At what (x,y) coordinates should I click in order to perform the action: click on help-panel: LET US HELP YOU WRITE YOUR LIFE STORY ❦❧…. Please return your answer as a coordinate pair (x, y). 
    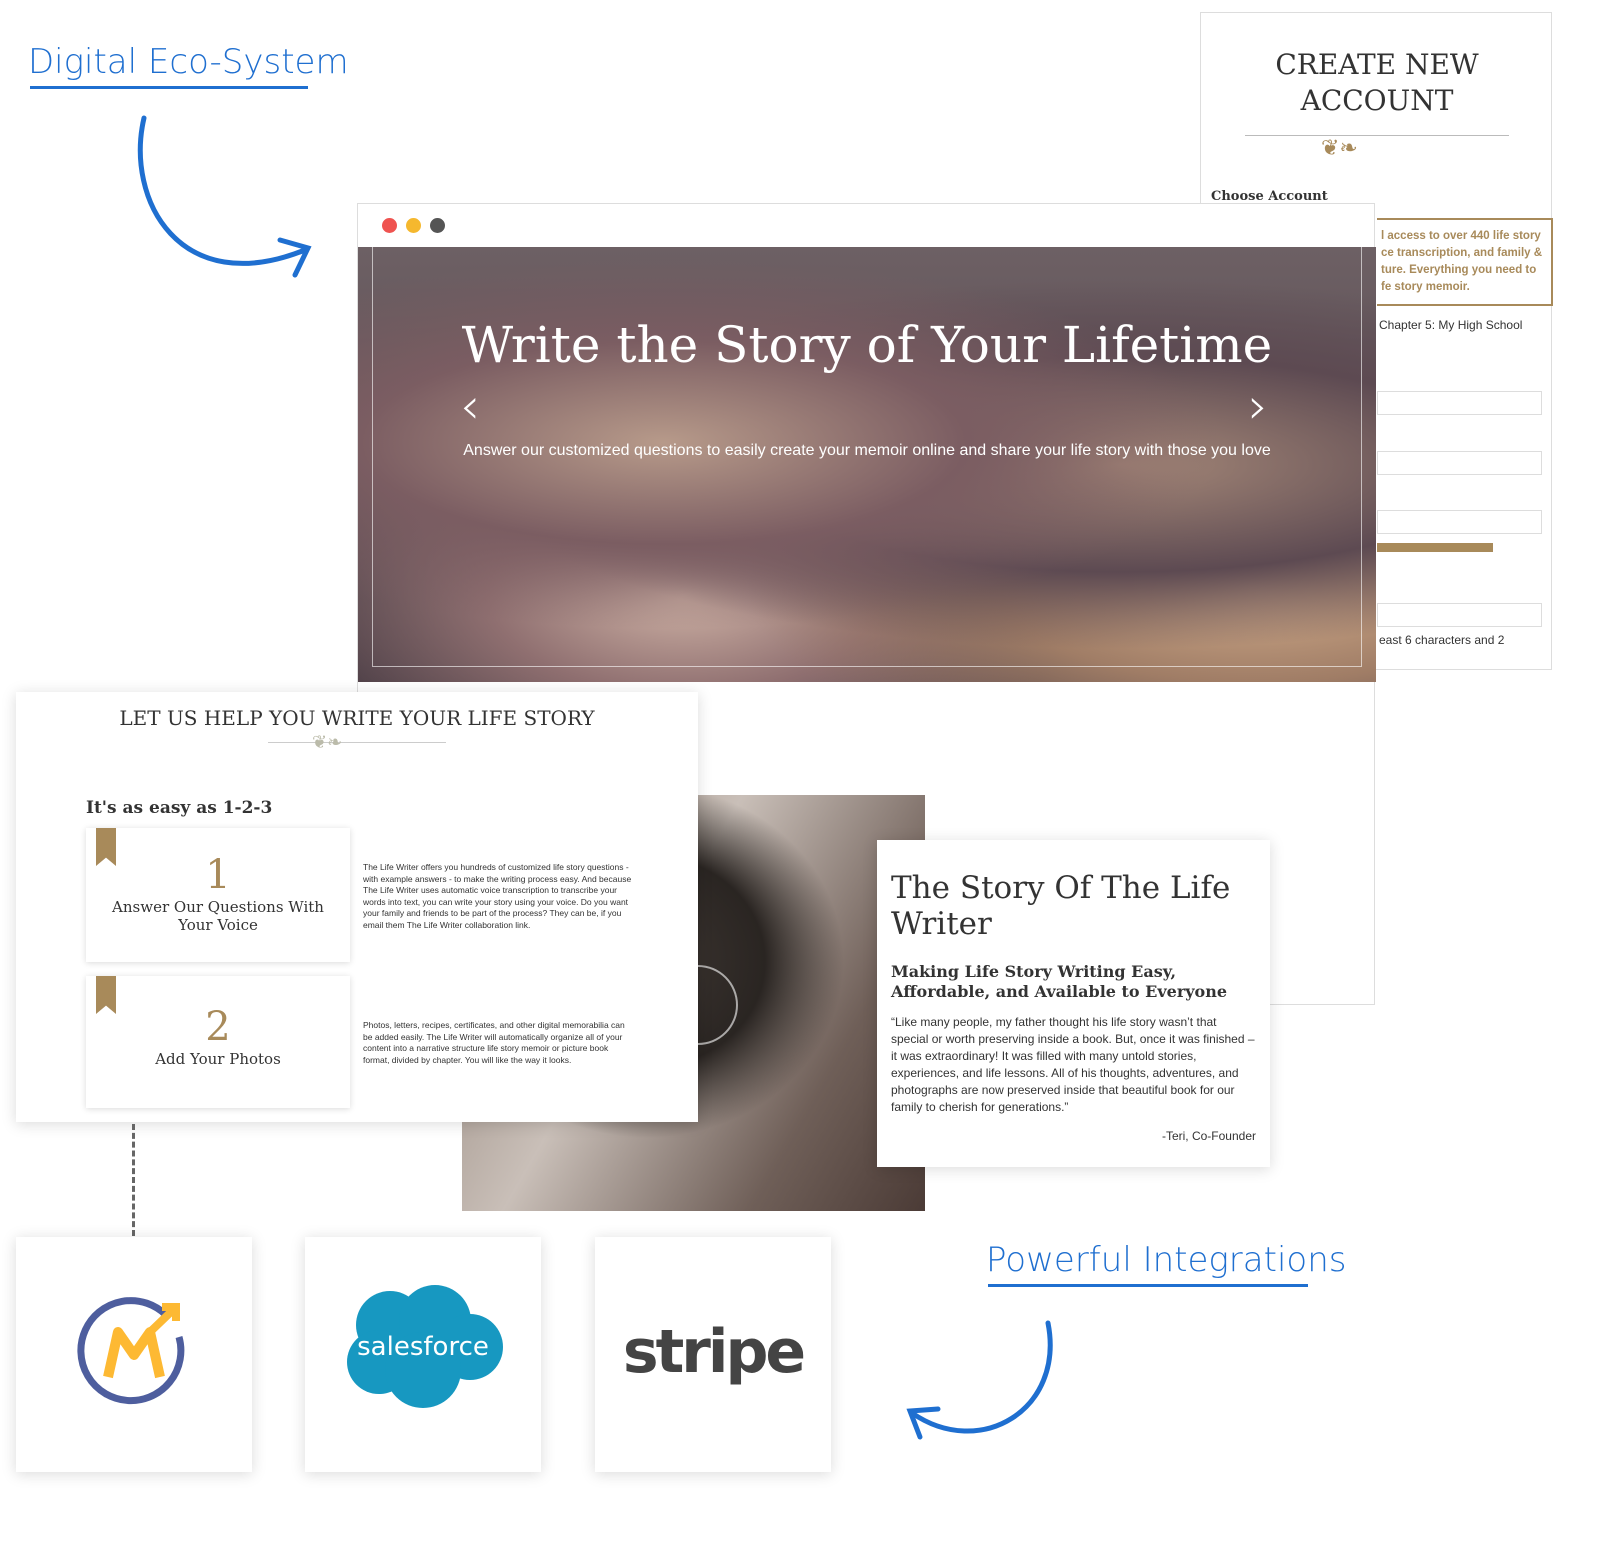
    Looking at the image, I should click on (357, 907).